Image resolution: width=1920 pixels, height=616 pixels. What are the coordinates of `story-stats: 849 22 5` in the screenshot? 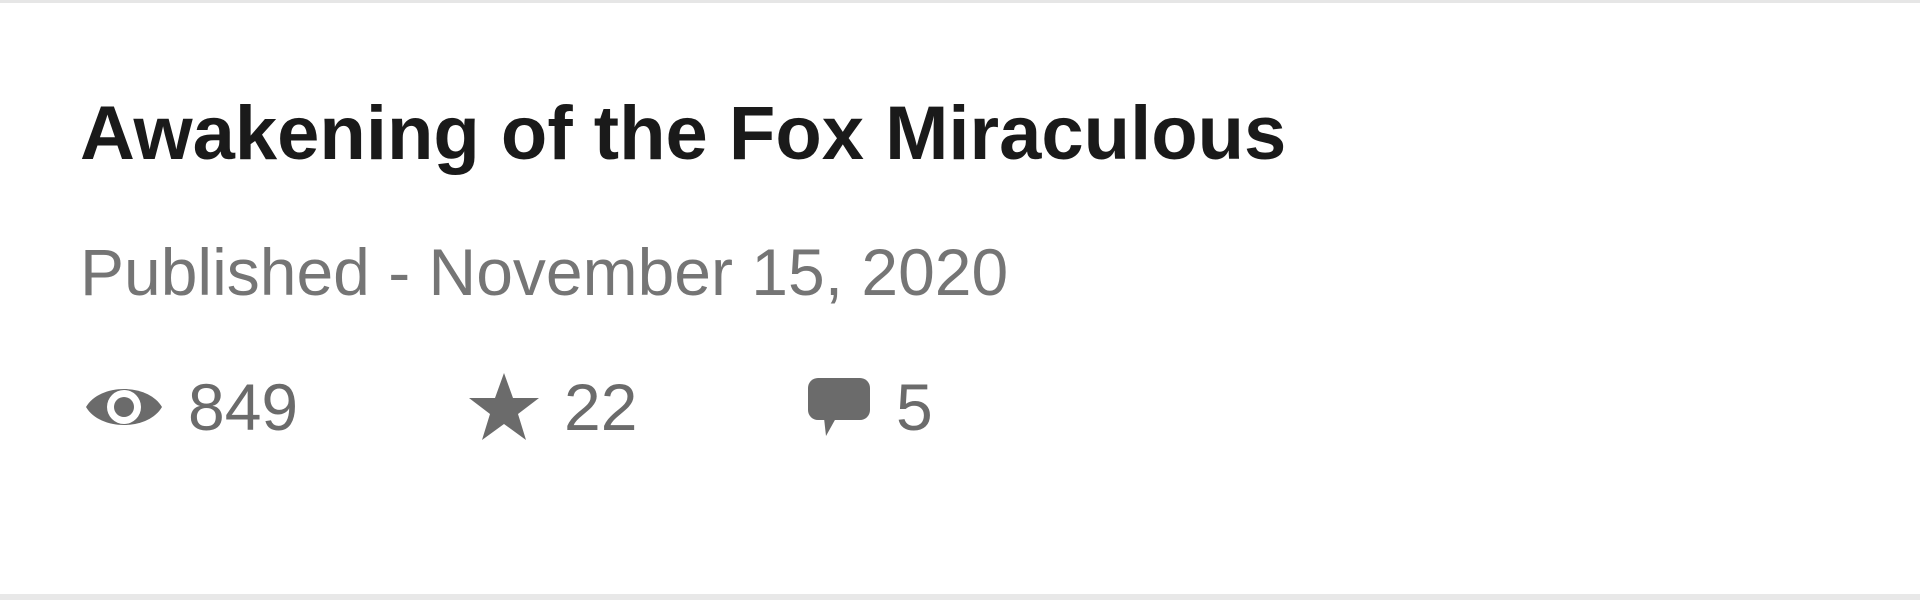 It's located at (508, 407).